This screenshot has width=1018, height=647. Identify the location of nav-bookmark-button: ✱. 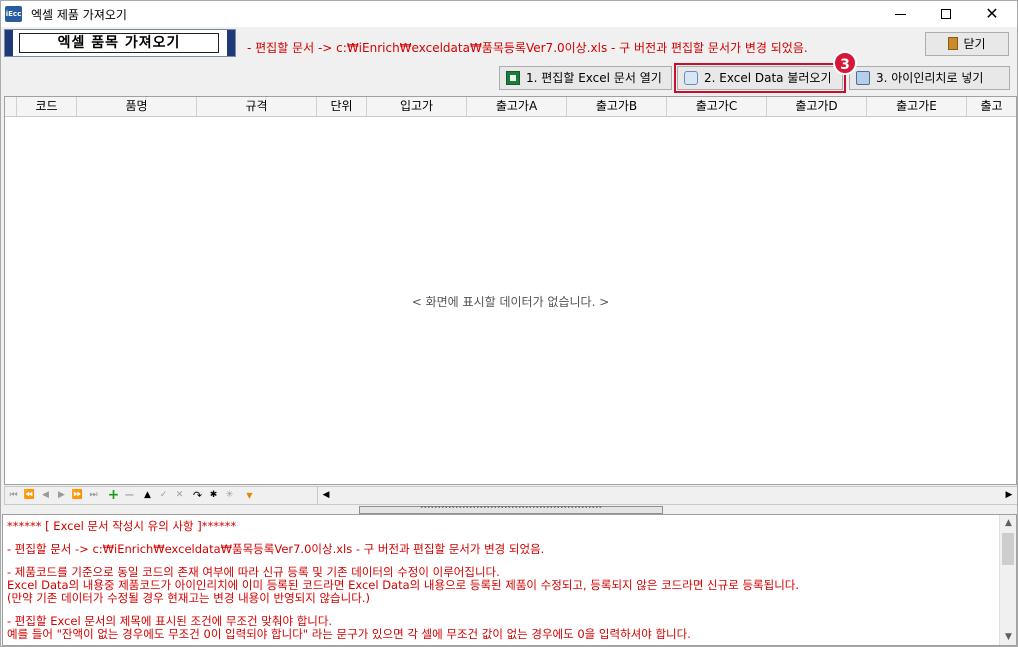
(213, 495).